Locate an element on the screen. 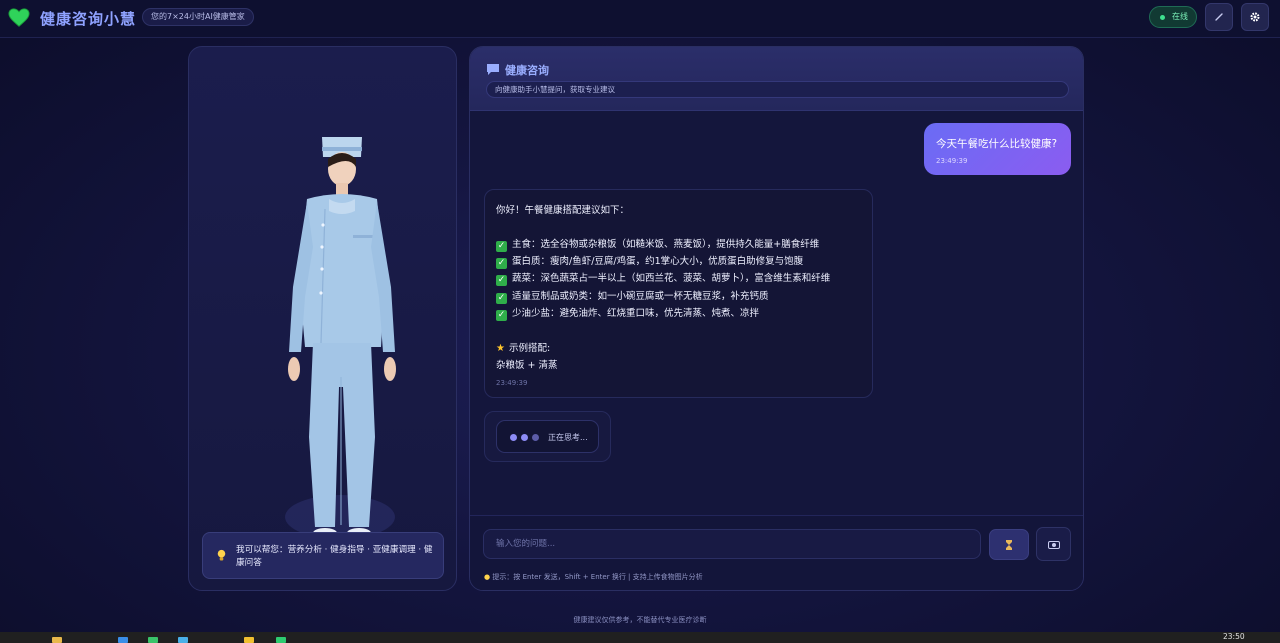  tools-button is located at coordinates (1219, 17).